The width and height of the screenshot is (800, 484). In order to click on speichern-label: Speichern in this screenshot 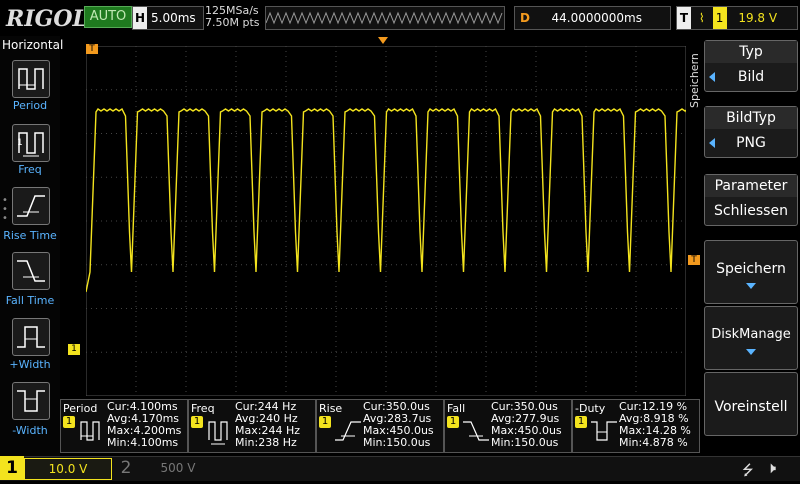, I will do `click(751, 269)`.